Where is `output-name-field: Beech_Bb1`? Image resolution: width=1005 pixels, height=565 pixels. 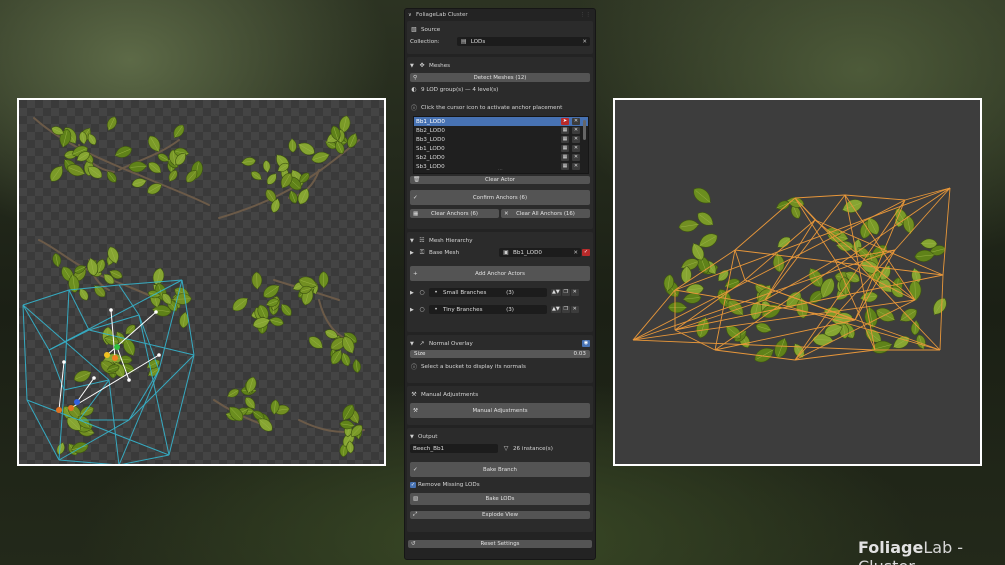 output-name-field: Beech_Bb1 is located at coordinates (454, 448).